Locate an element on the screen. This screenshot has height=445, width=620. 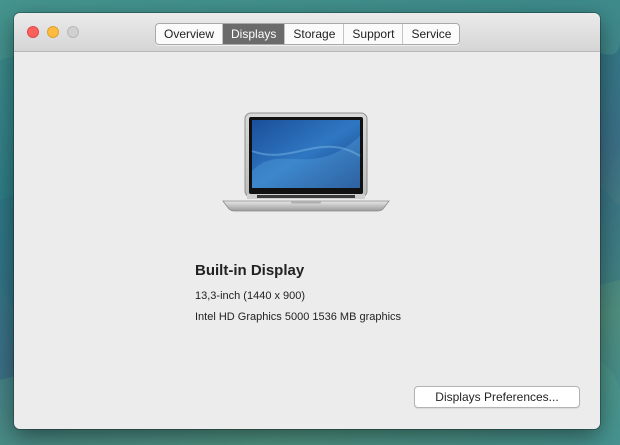
display-name: Built-in Display is located at coordinates (250, 270).